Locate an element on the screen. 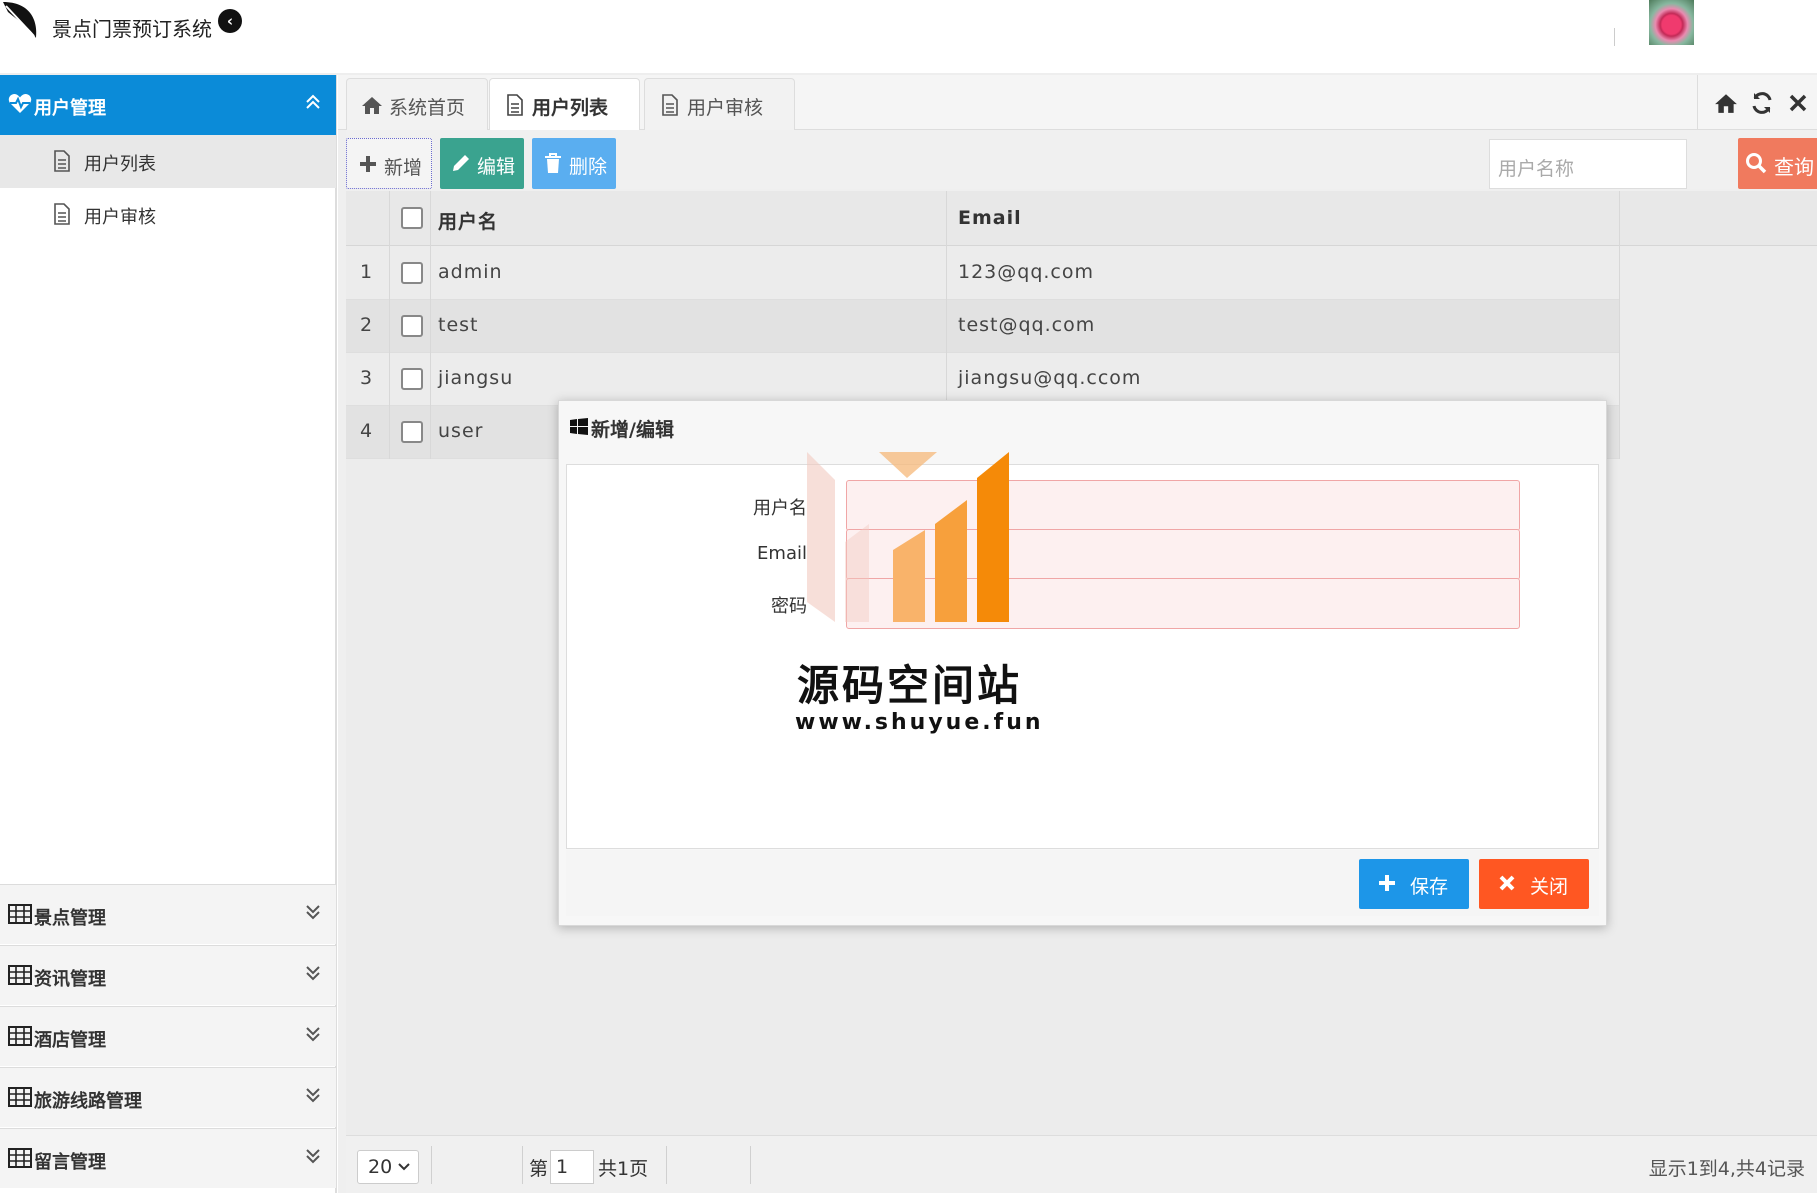 The width and height of the screenshot is (1817, 1193). sidebar-item-user-list: 用户列表 is located at coordinates (168, 161).